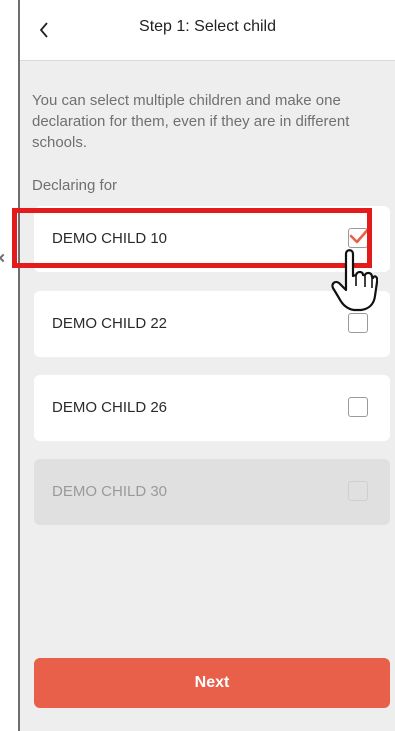 The image size is (395, 731). I want to click on child-name: DEMO CHILD 30, so click(110, 491).